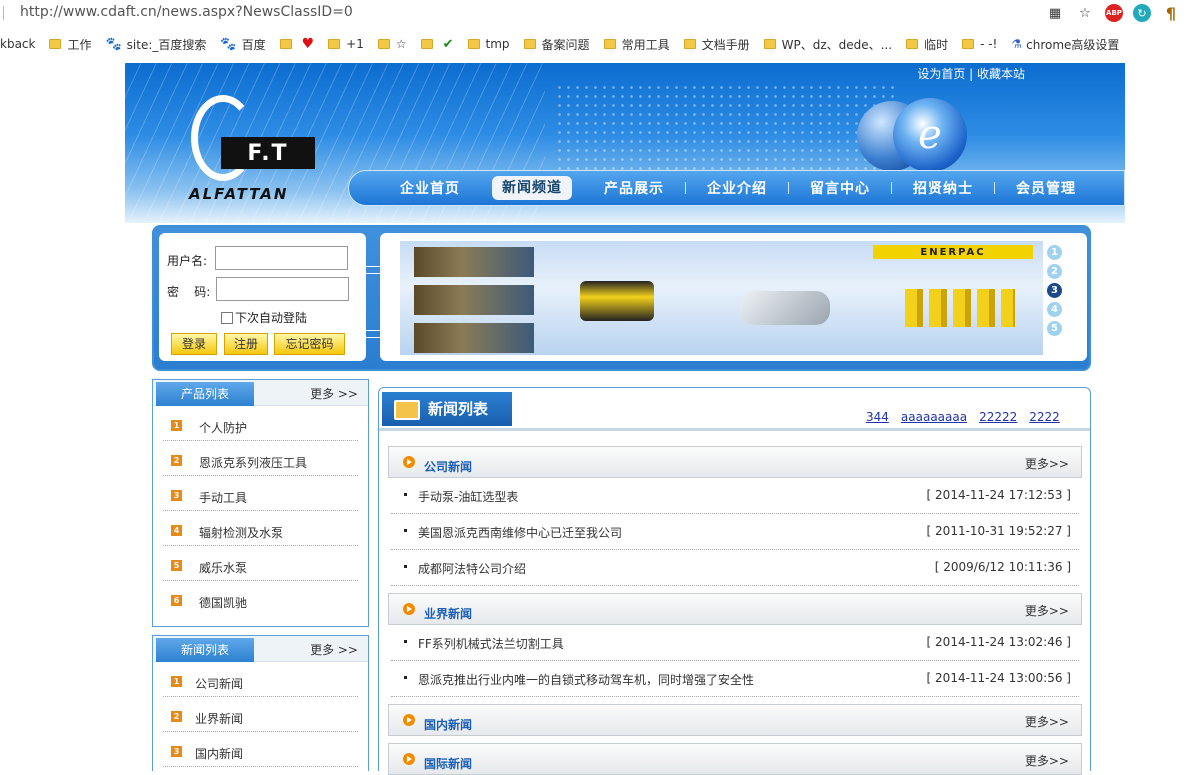 The image size is (1189, 775). What do you see at coordinates (262, 150) in the screenshot?
I see `company-logo: F.T ALFATTAN` at bounding box center [262, 150].